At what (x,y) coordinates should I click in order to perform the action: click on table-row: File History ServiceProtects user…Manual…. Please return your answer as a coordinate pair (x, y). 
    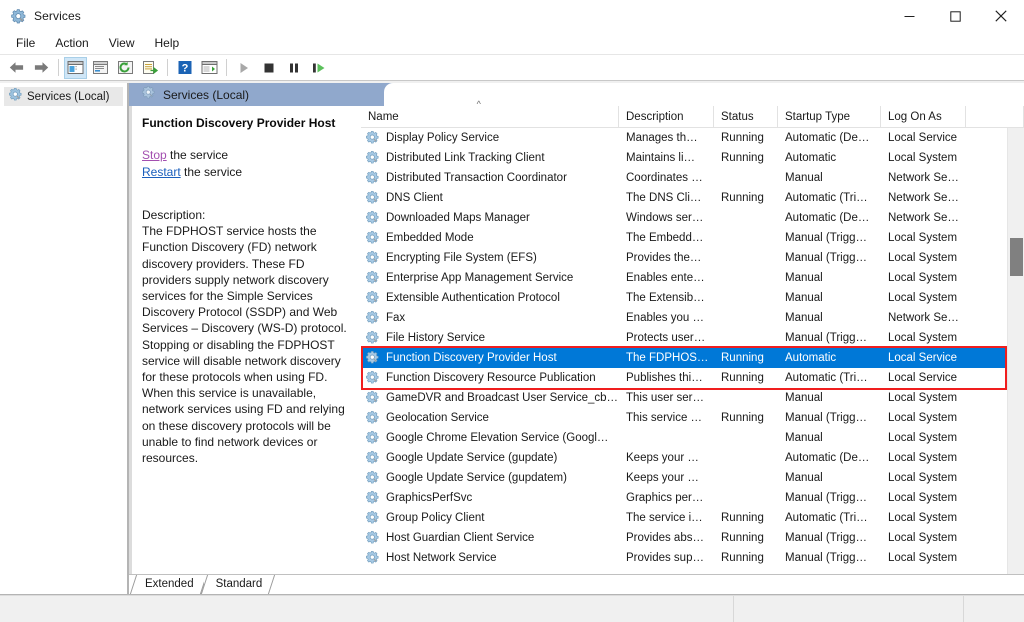
    Looking at the image, I should click on (692, 338).